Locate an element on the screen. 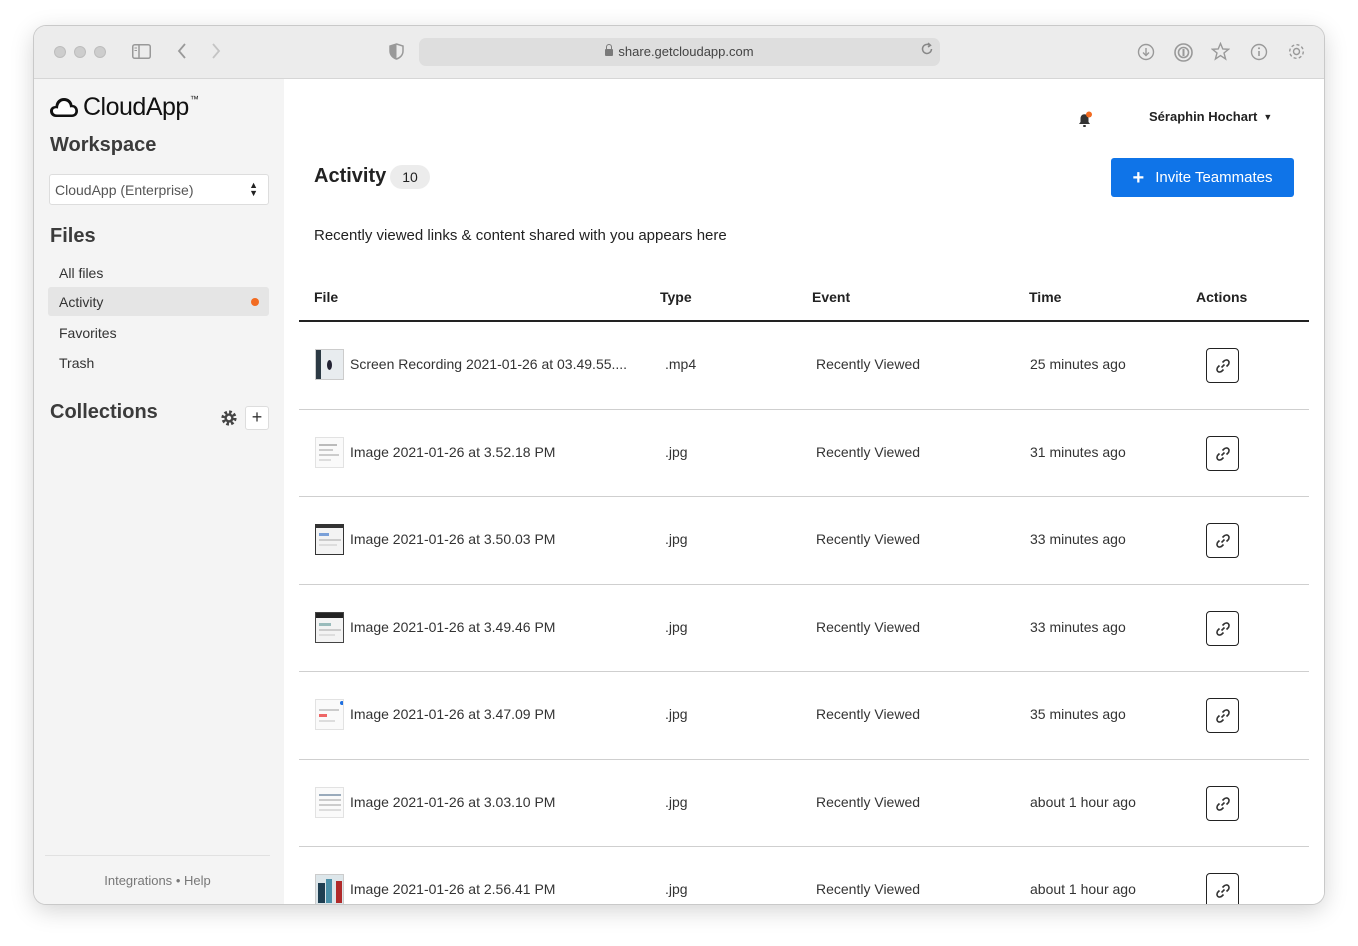 The height and width of the screenshot is (946, 1358). invite-button-label: Invite Teammates is located at coordinates (1214, 177).